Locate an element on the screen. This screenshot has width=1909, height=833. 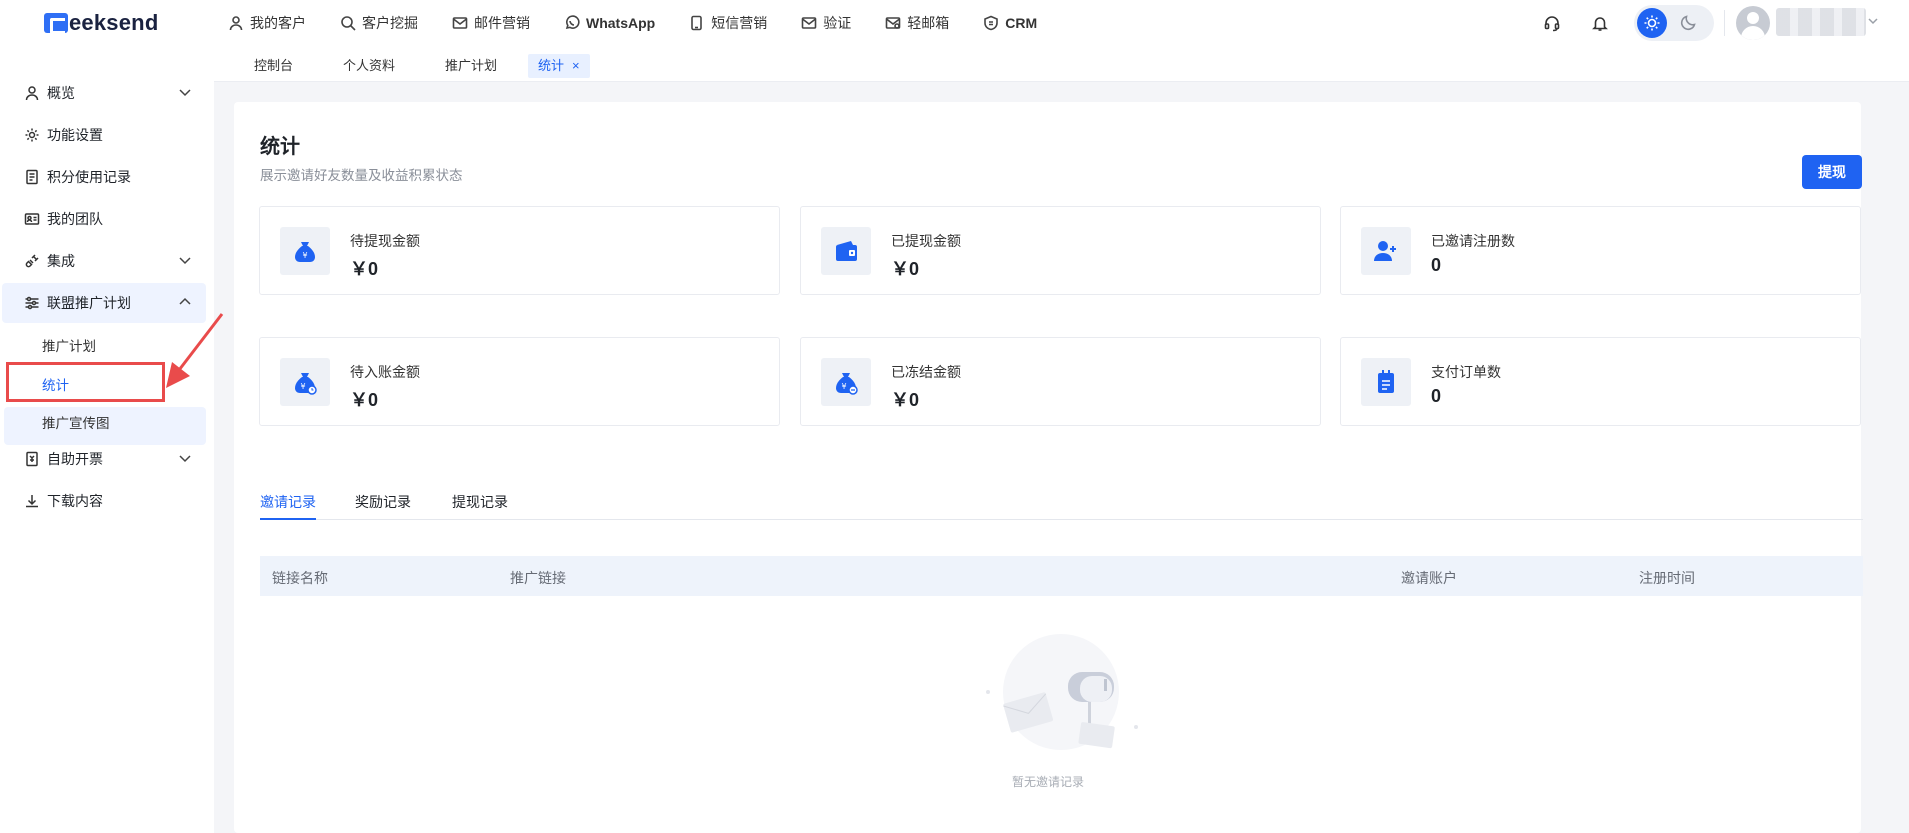
pointer-arrow-icon is located at coordinates (195, 350).